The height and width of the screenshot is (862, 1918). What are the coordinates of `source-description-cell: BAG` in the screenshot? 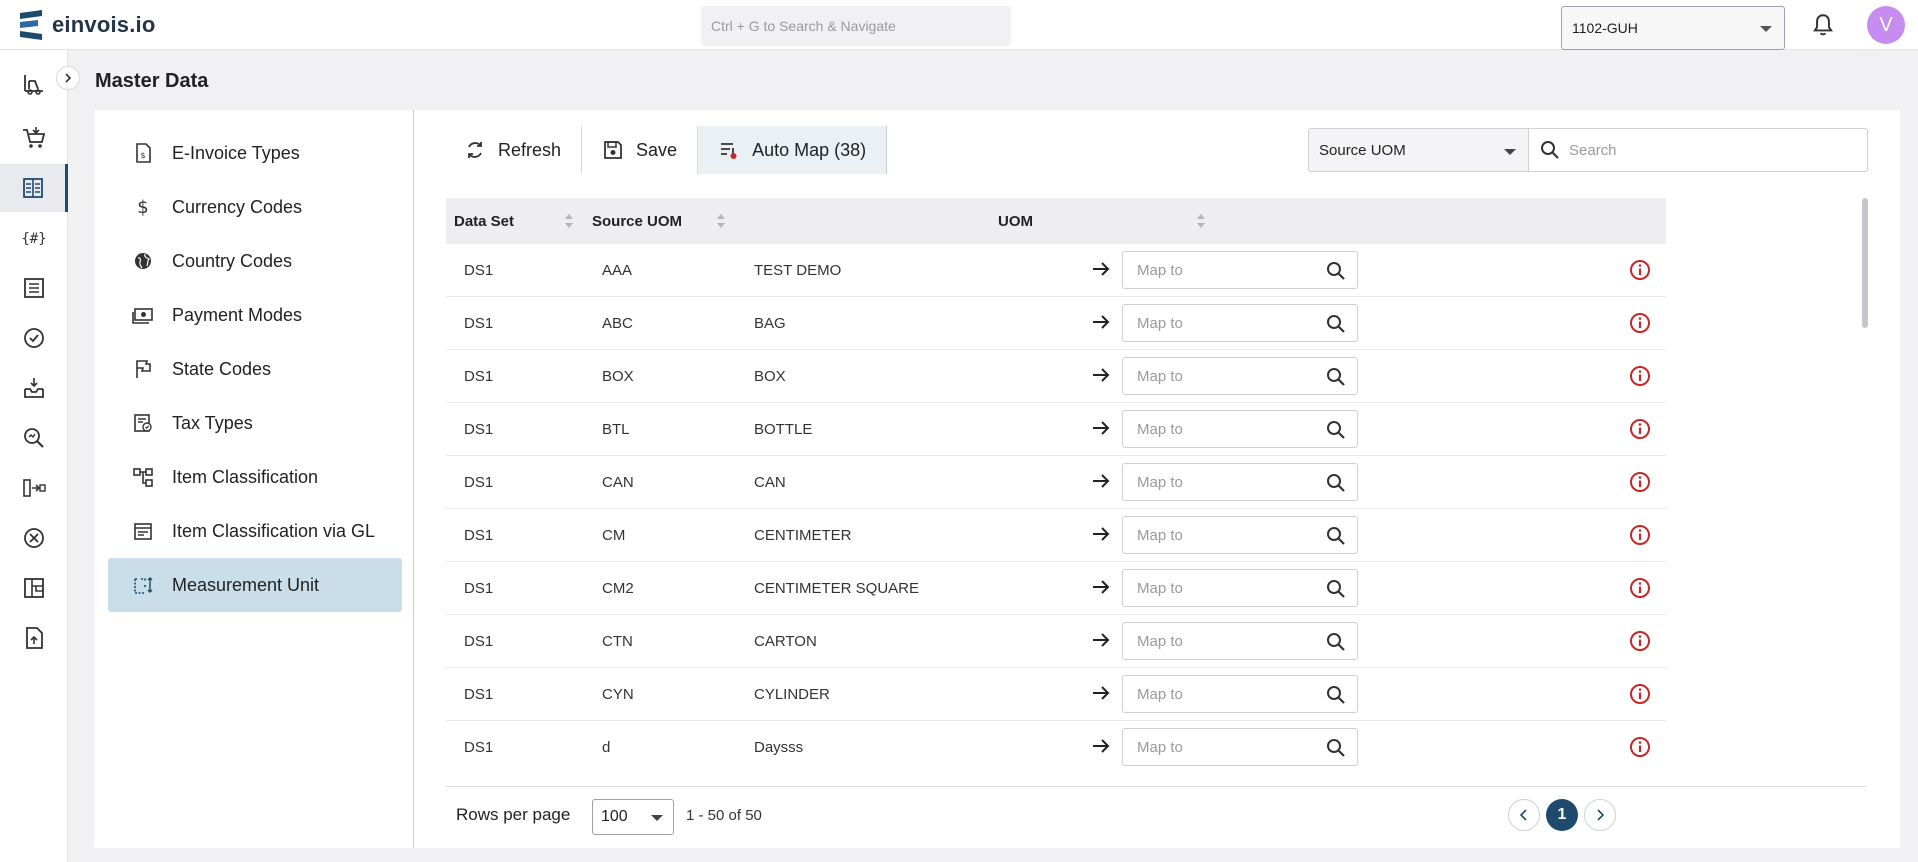 It's located at (770, 323).